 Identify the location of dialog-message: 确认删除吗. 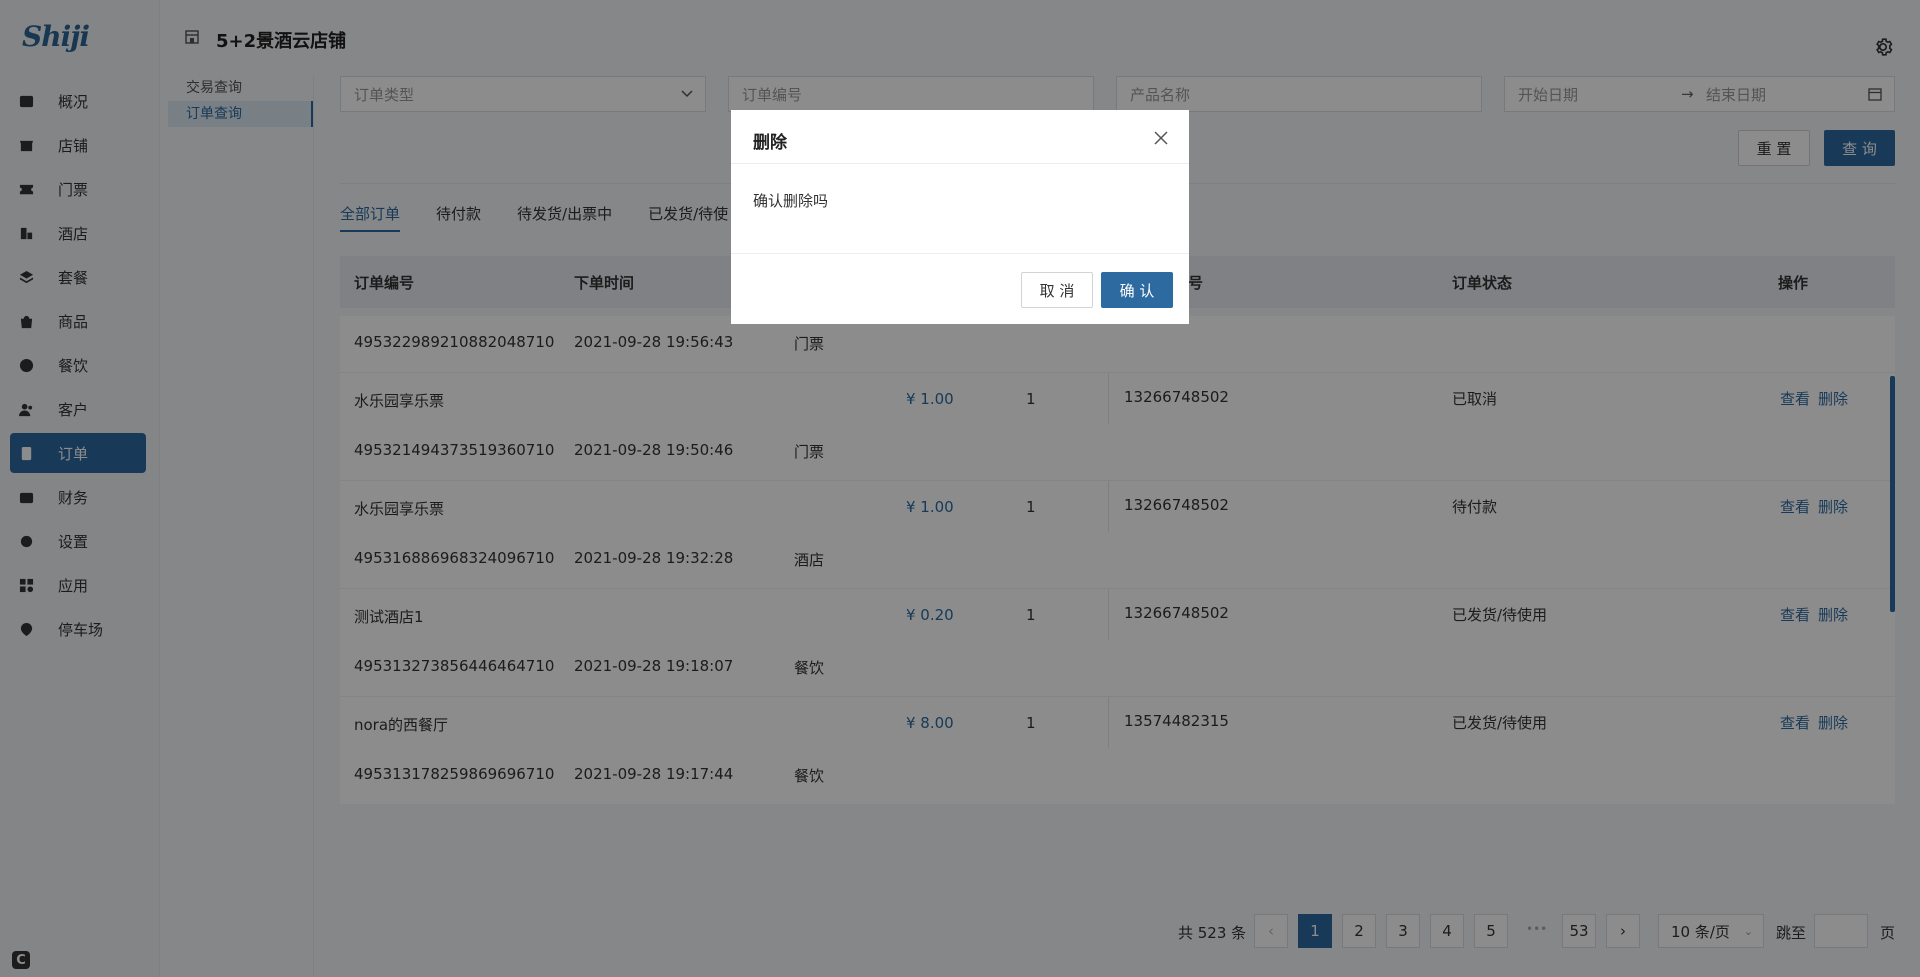
(960, 209).